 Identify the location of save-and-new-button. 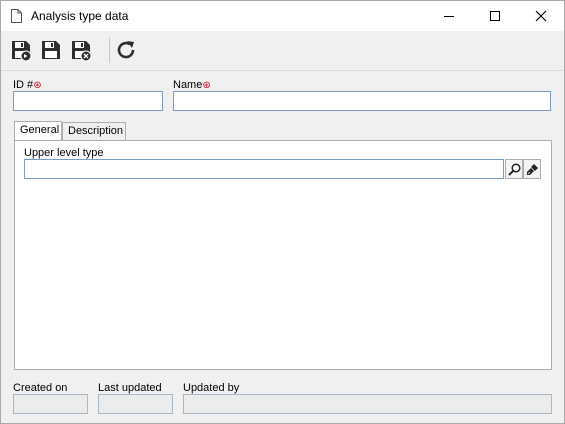
(21, 50).